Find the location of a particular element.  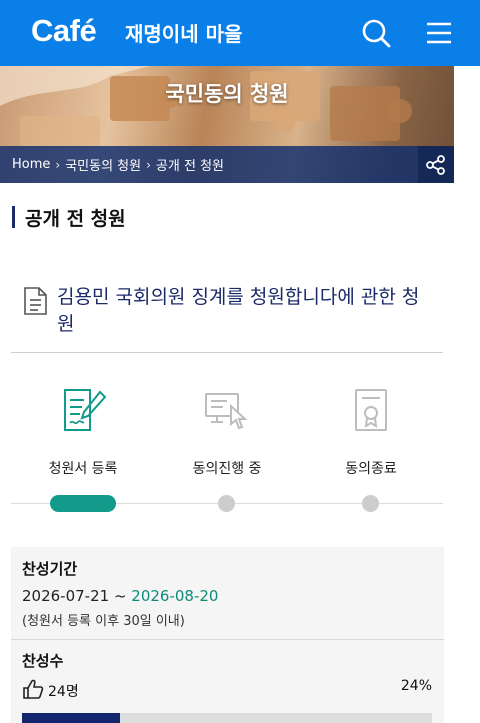

document-icon is located at coordinates (35, 303).